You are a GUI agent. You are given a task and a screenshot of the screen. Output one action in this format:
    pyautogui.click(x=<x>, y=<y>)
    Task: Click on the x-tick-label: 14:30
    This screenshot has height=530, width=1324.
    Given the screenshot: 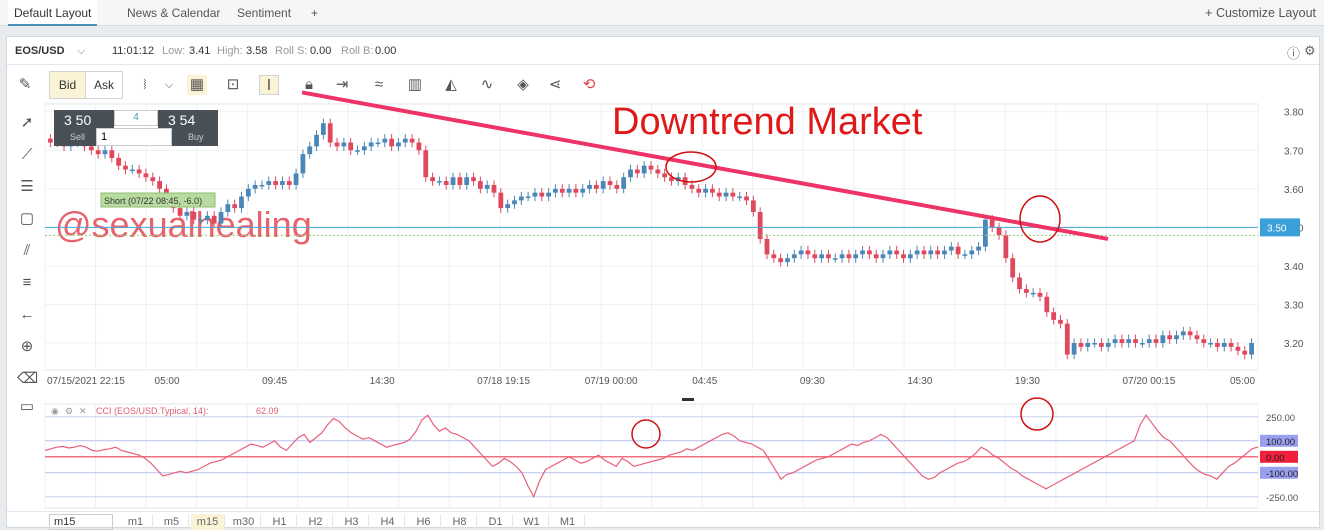 What is the action you would take?
    pyautogui.click(x=919, y=381)
    